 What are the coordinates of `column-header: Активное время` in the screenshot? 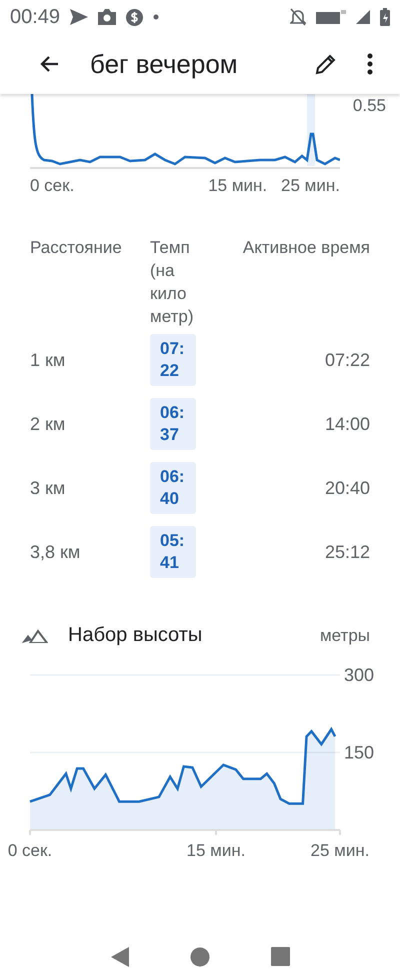 It's located at (306, 248).